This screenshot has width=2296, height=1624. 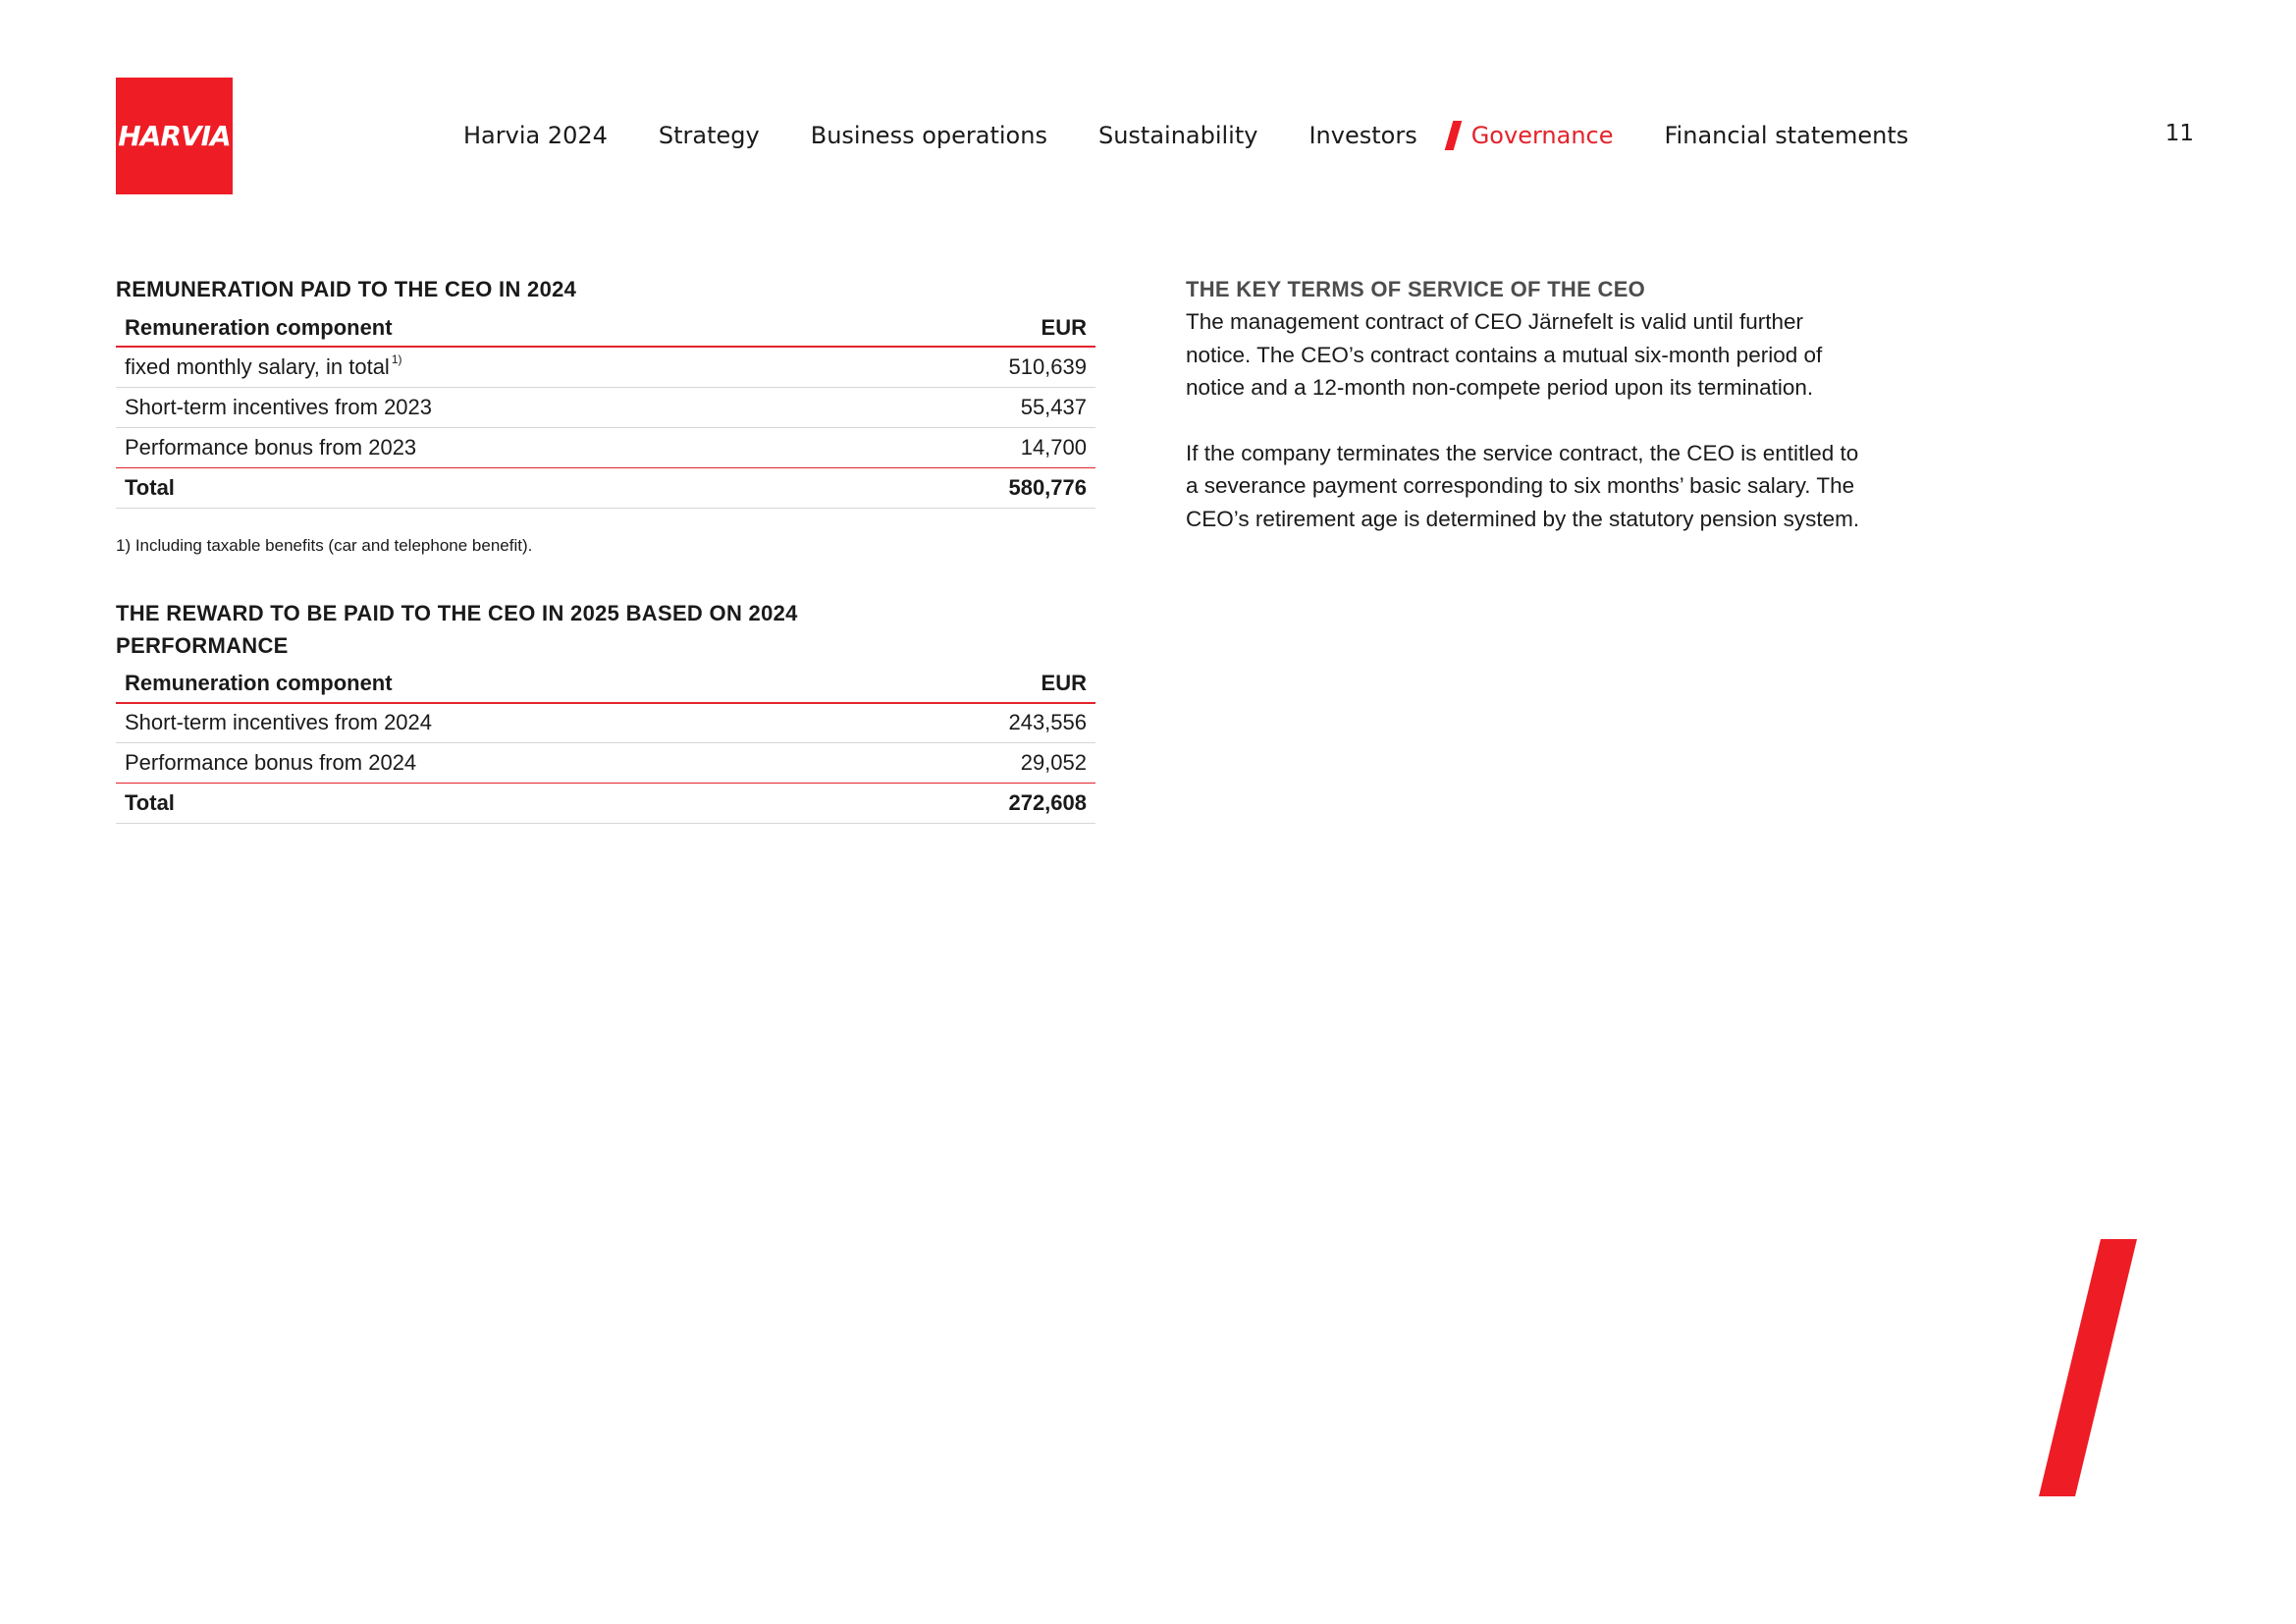 What do you see at coordinates (346, 289) in the screenshot?
I see `table1-title: REMUNERATION PAID TO THE CEO IN 2024` at bounding box center [346, 289].